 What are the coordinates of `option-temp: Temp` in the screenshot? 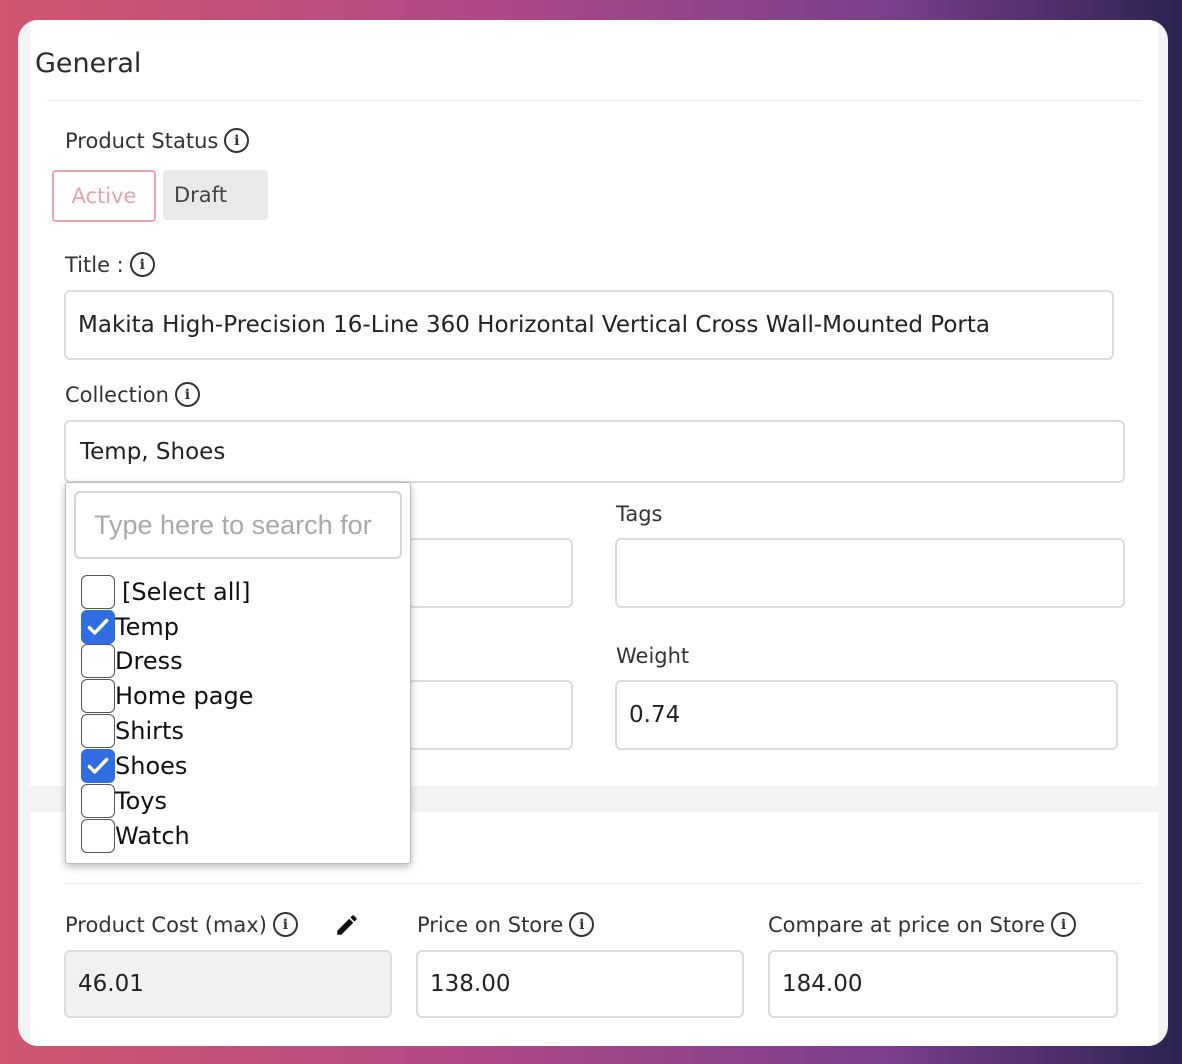 It's located at (130, 627).